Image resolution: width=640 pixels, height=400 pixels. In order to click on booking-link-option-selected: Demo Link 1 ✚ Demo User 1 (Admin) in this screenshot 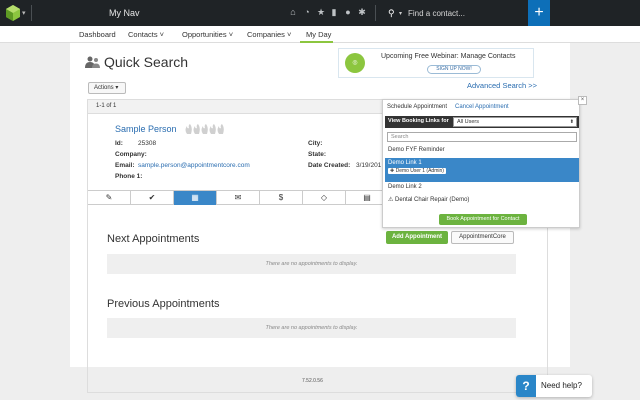, I will do `click(482, 170)`.